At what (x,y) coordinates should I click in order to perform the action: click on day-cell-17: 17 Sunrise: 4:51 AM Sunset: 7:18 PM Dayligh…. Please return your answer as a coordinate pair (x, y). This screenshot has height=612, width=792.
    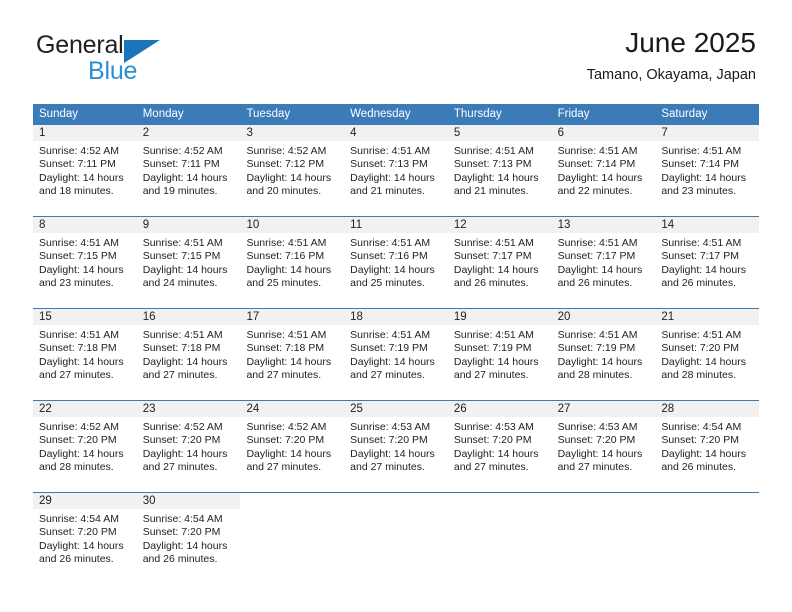
    Looking at the image, I should click on (292, 354).